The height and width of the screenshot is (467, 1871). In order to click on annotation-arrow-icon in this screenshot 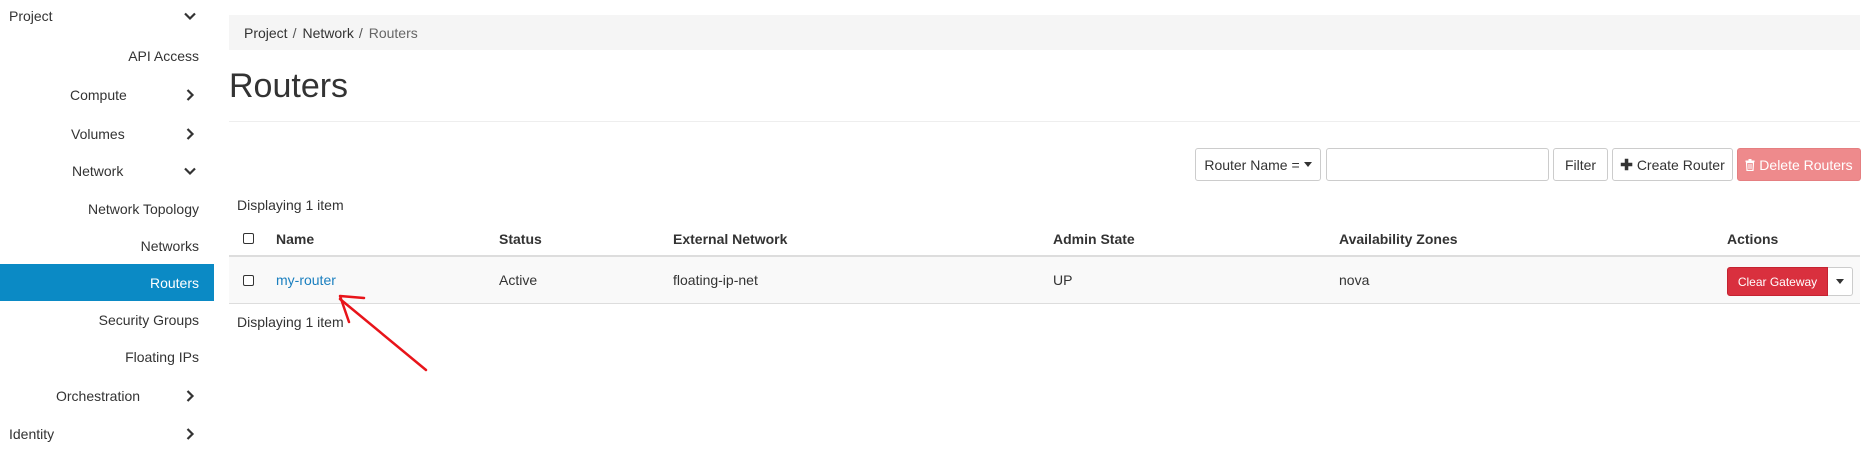, I will do `click(383, 333)`.